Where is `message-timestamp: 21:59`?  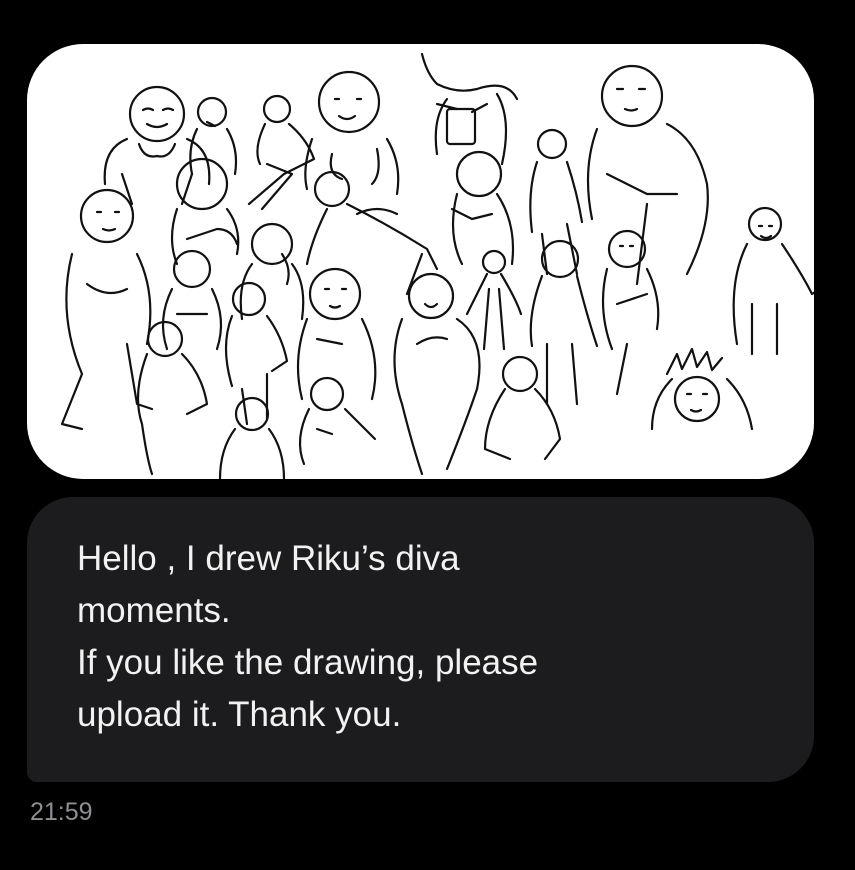 message-timestamp: 21:59 is located at coordinates (61, 812).